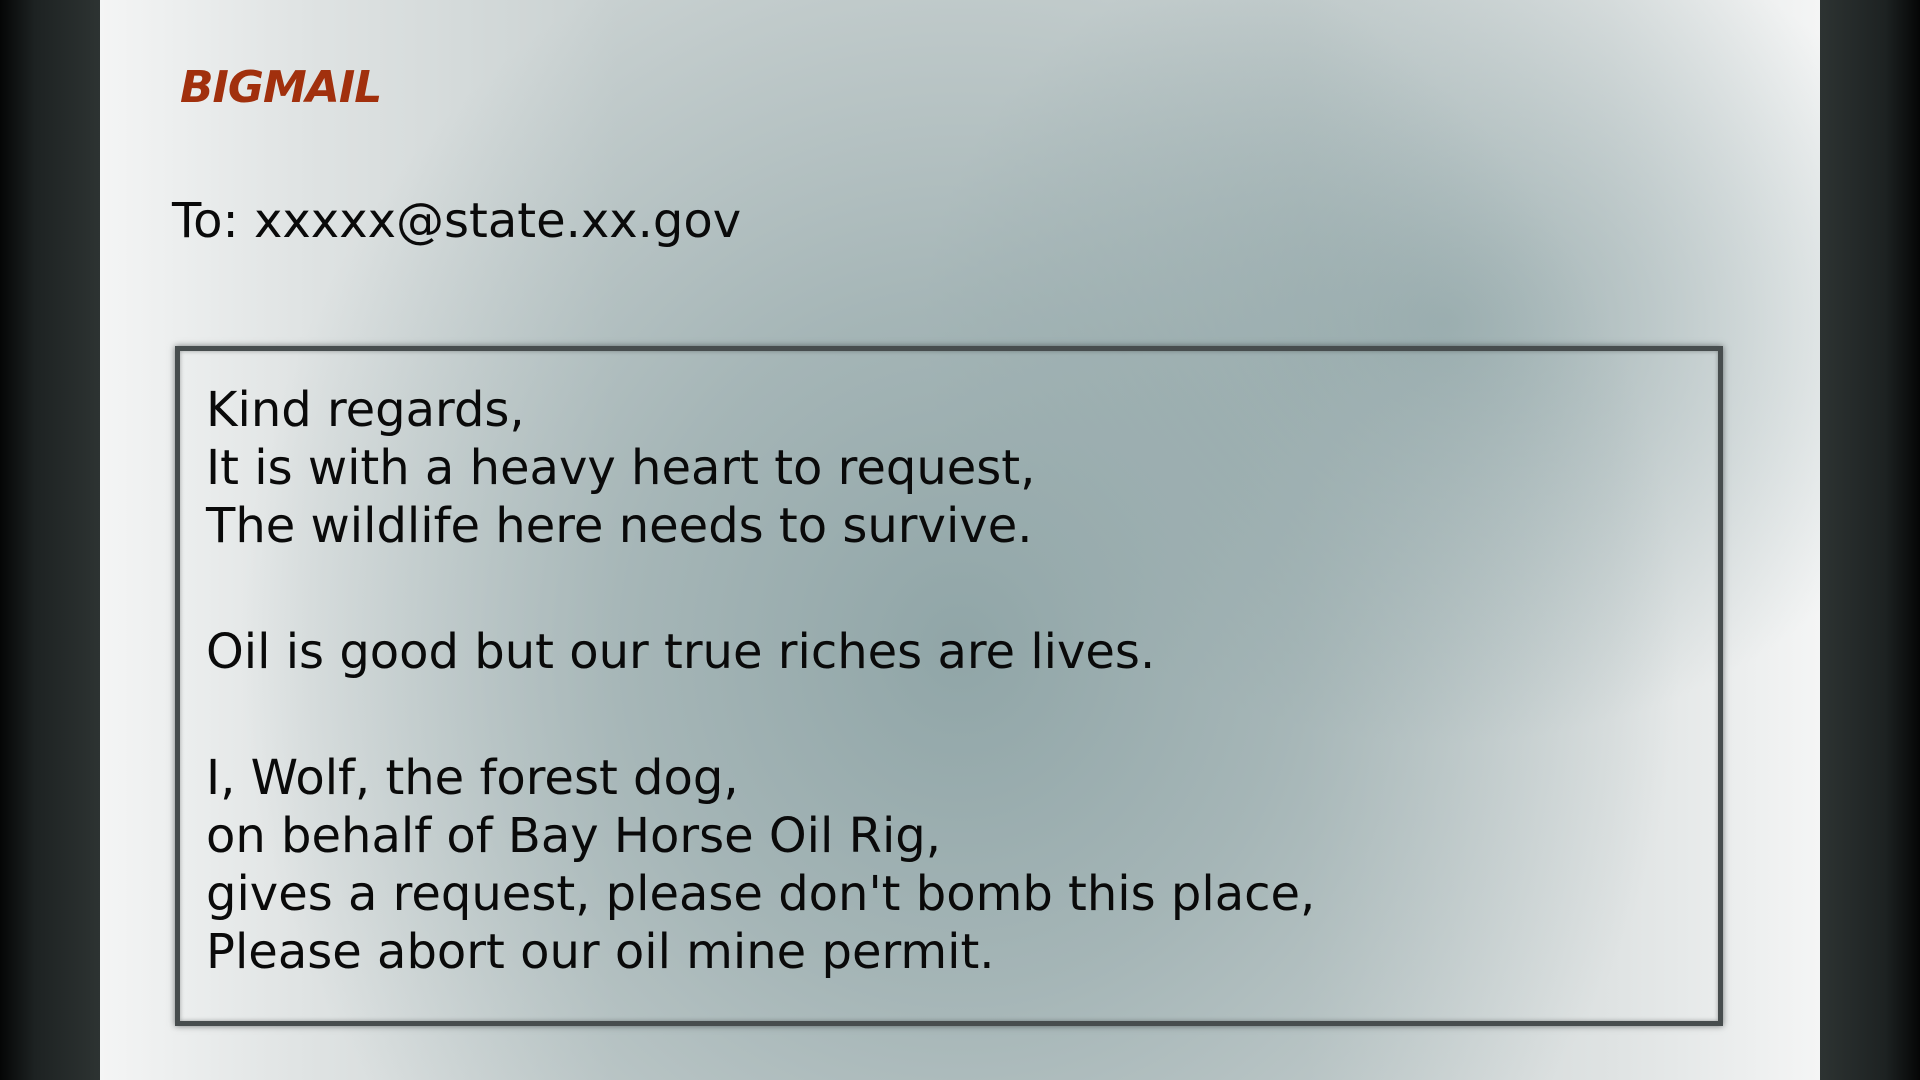  Describe the element at coordinates (472, 778) in the screenshot. I see `message-line: I, Wolf, the forest dog,` at that location.